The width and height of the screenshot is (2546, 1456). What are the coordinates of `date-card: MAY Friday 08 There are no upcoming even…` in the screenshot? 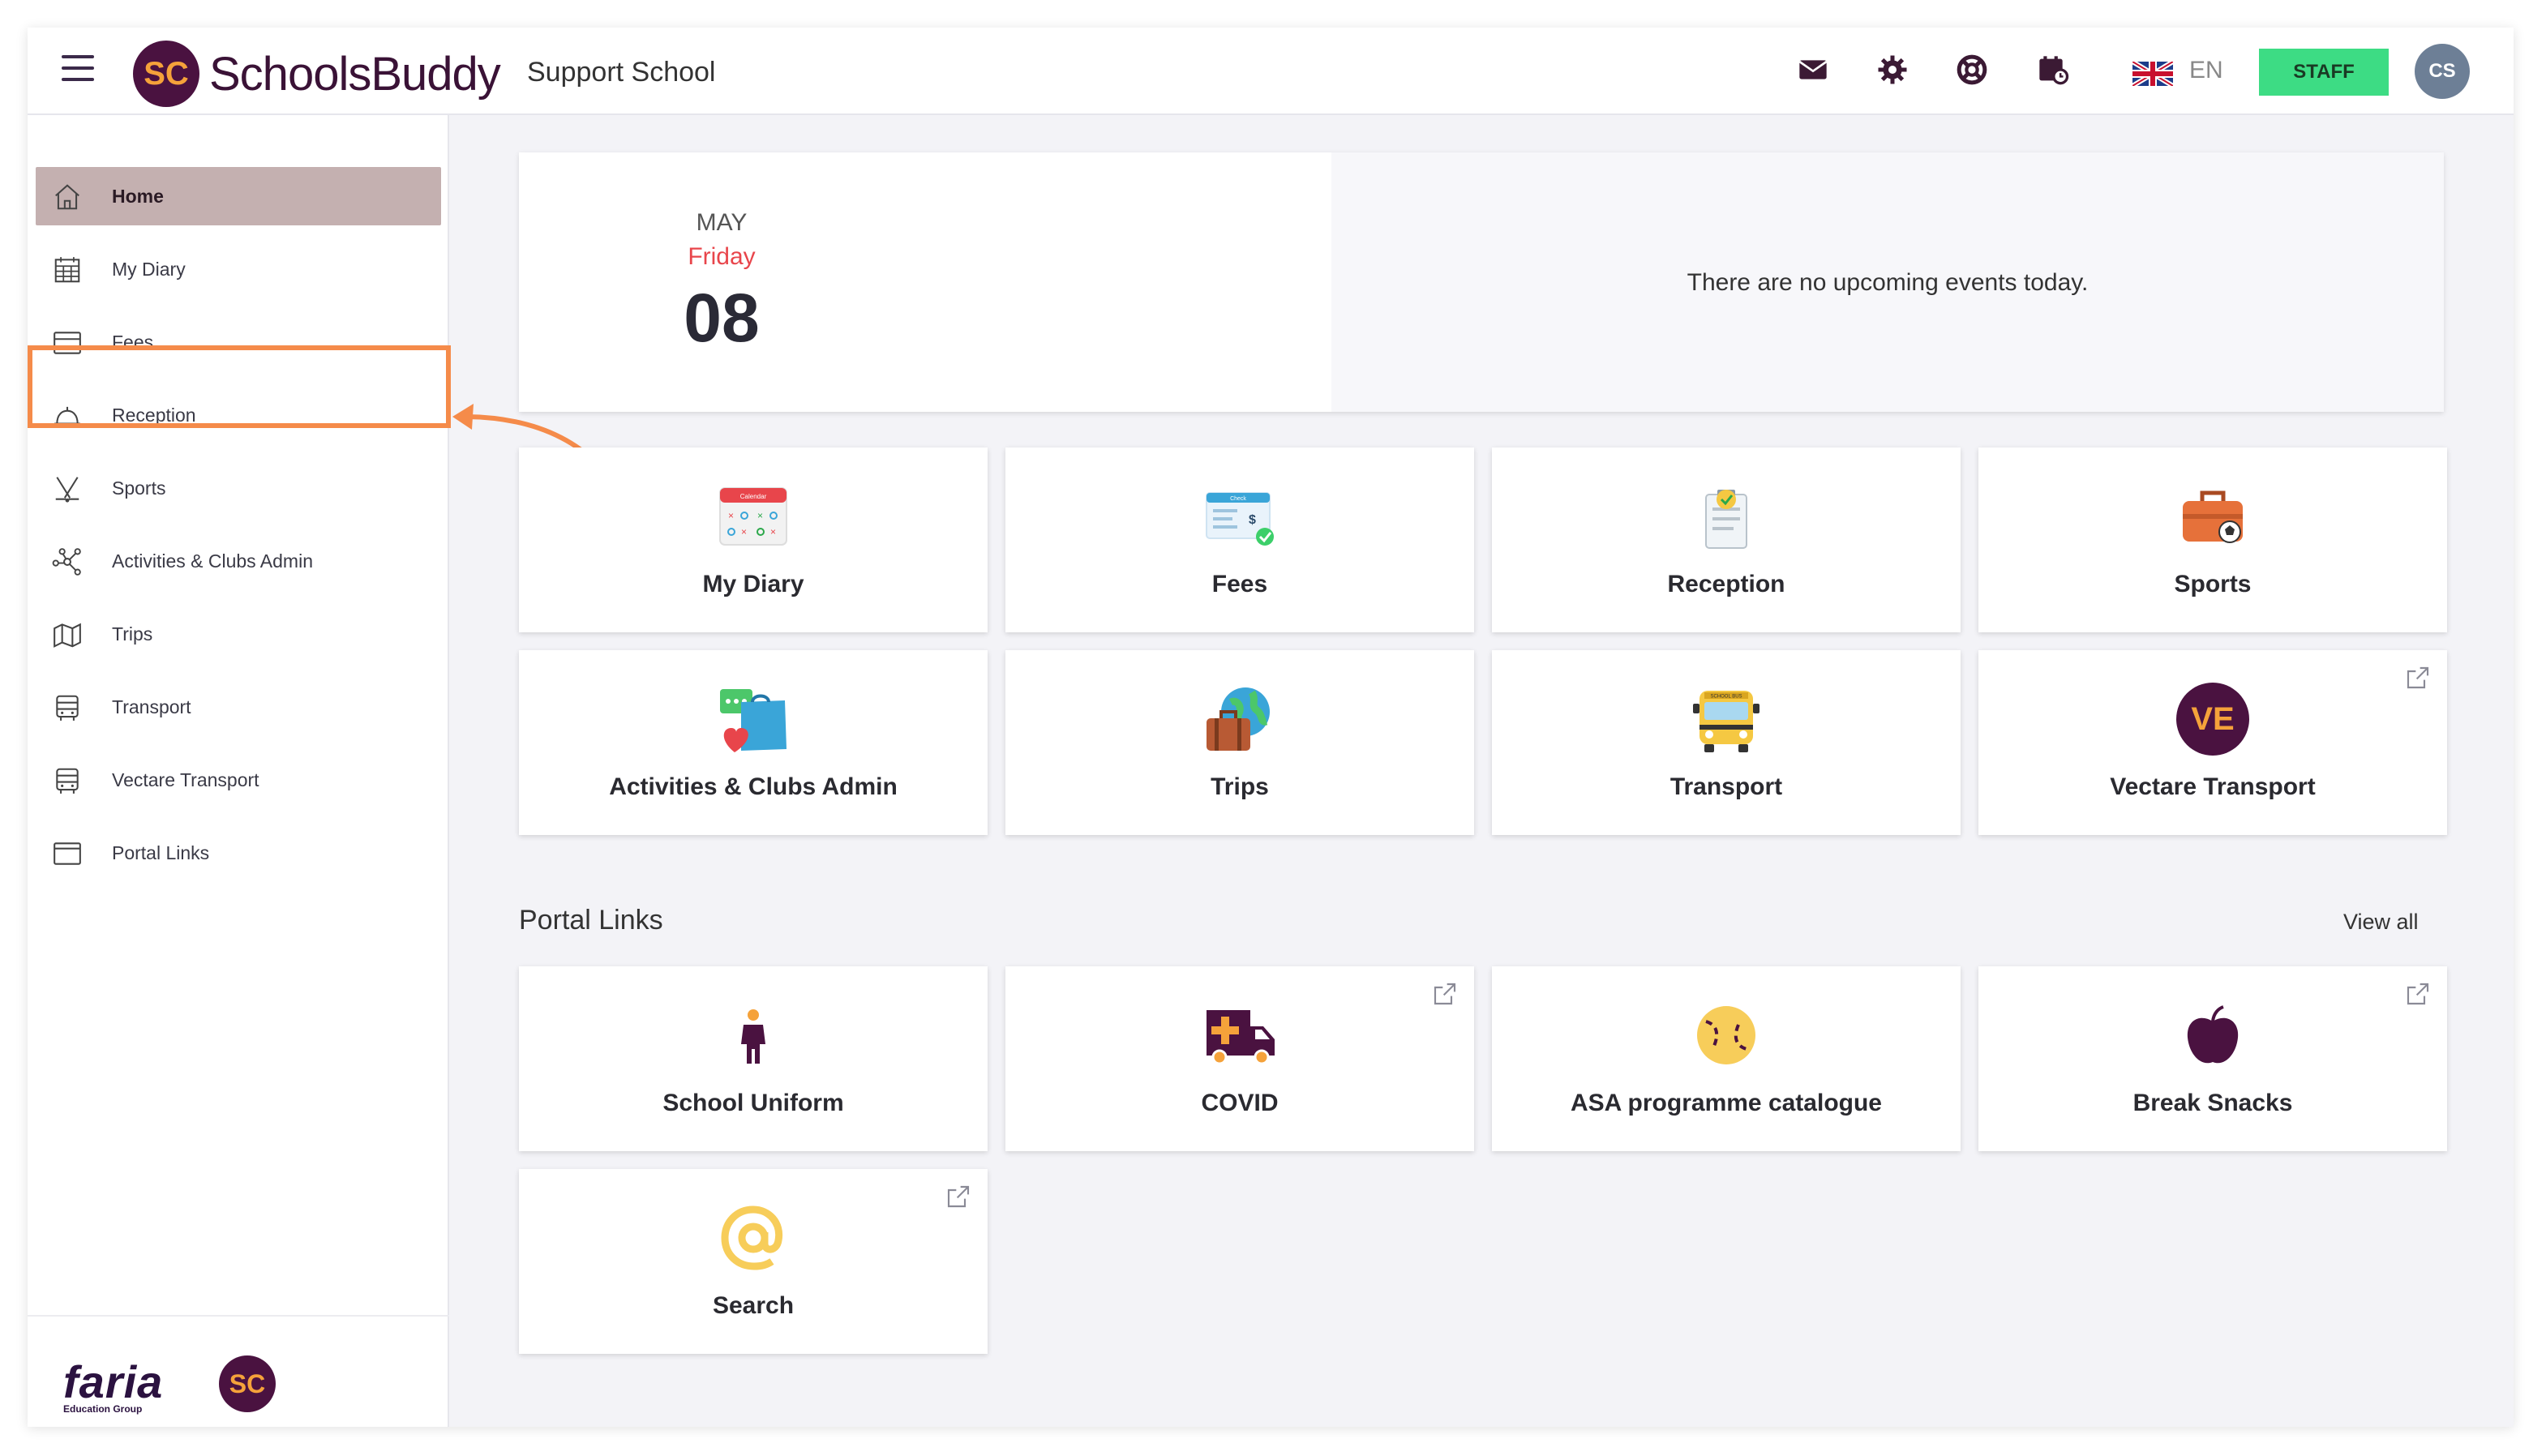 It's located at (1482, 282).